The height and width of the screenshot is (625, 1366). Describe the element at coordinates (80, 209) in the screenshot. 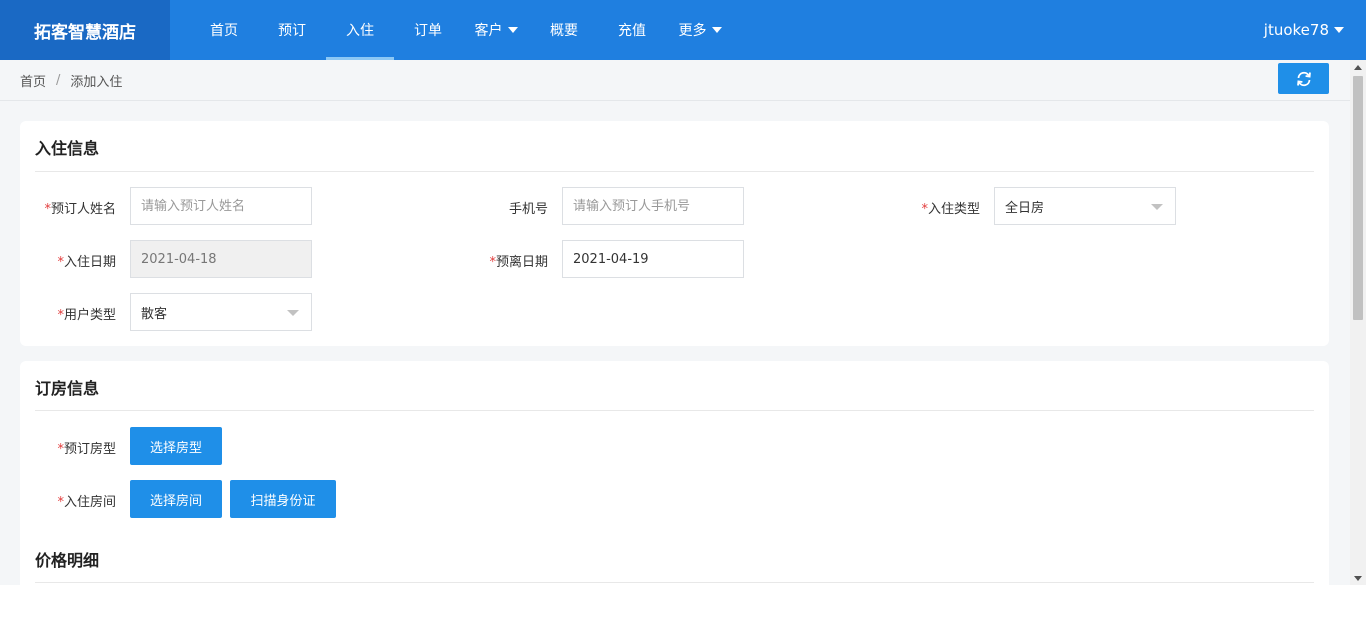

I see `booker-name-label: *预订人姓名` at that location.